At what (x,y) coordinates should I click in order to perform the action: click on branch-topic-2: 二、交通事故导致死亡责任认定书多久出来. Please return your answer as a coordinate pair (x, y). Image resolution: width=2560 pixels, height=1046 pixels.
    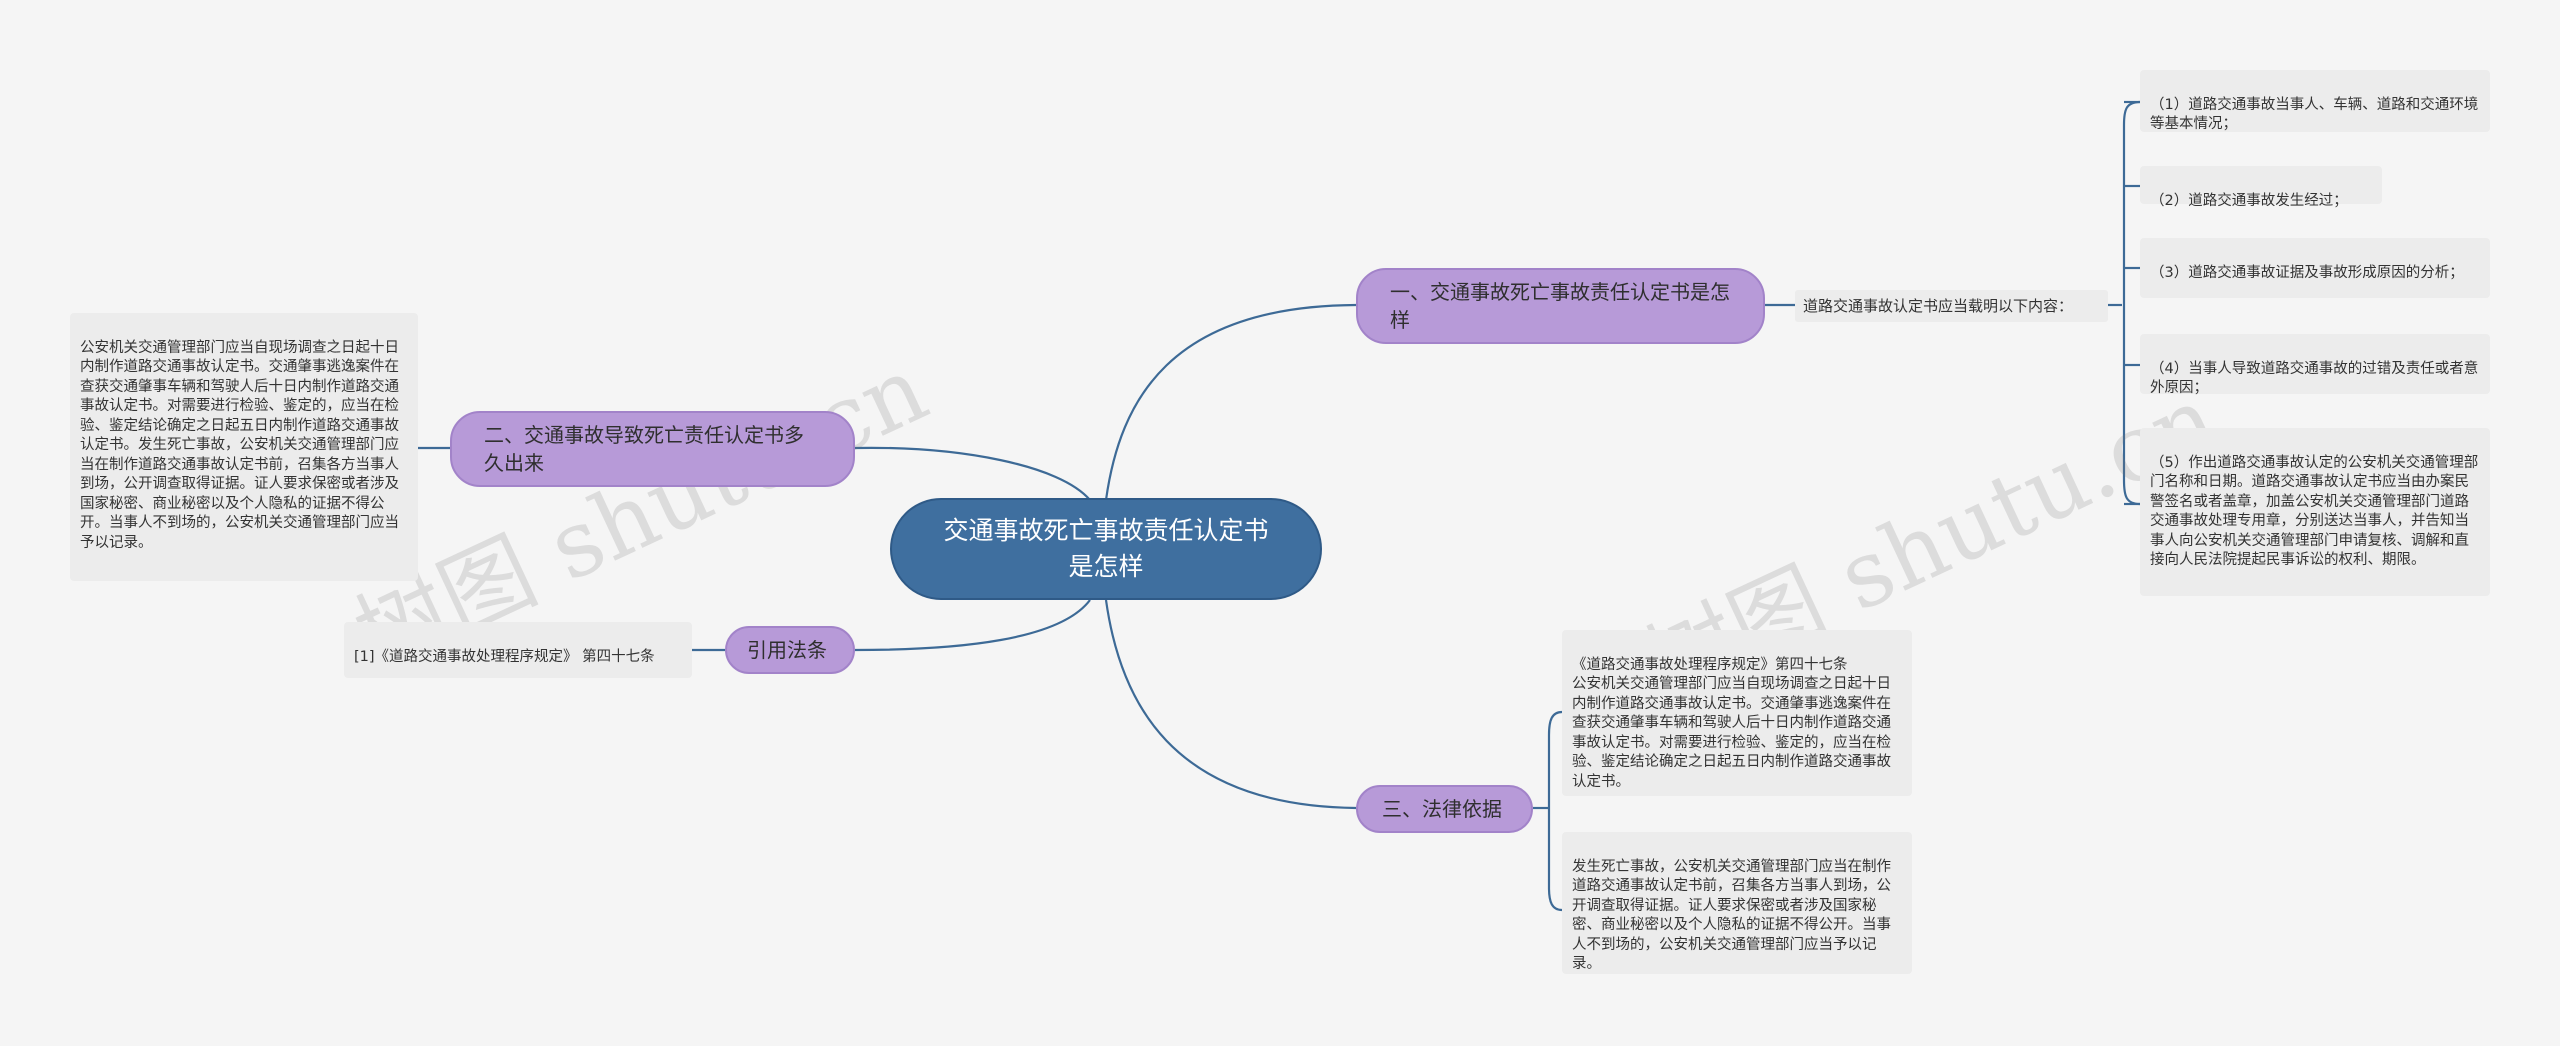
    Looking at the image, I should click on (652, 449).